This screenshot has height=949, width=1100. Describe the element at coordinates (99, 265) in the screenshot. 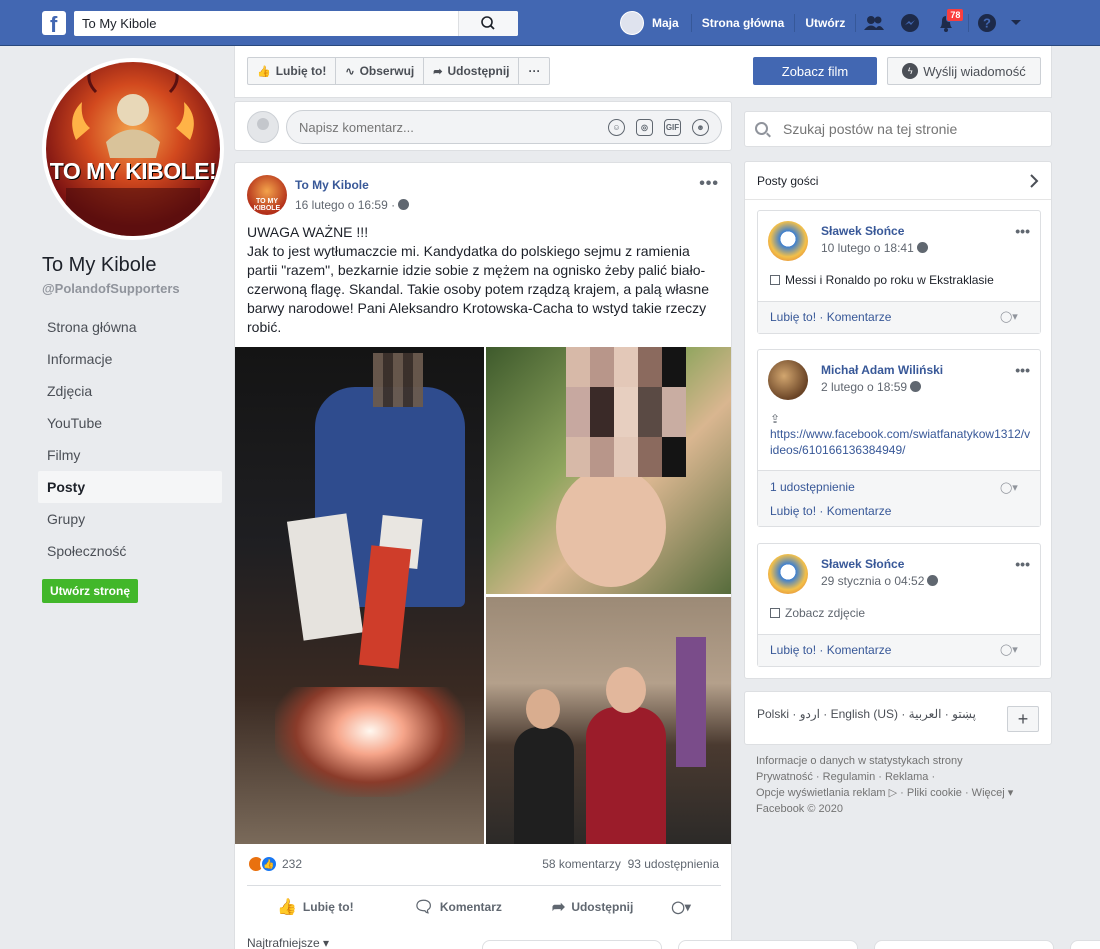

I see `page-title: To My Kibole` at that location.